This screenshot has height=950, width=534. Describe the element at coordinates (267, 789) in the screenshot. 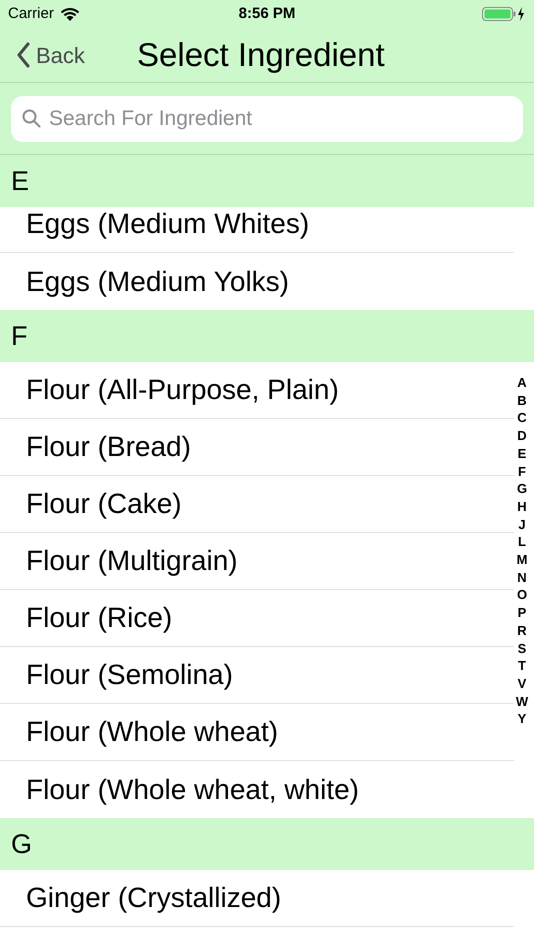

I see `ingredient-row: Flour (Whole wheat, white)` at that location.